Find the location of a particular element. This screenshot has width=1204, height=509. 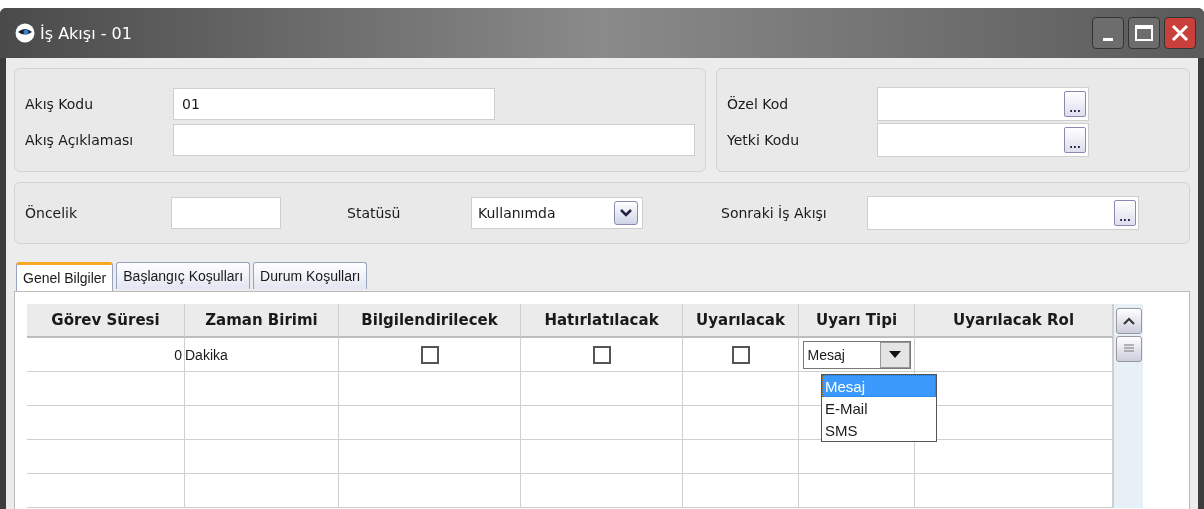

maximize-button is located at coordinates (1144, 33).